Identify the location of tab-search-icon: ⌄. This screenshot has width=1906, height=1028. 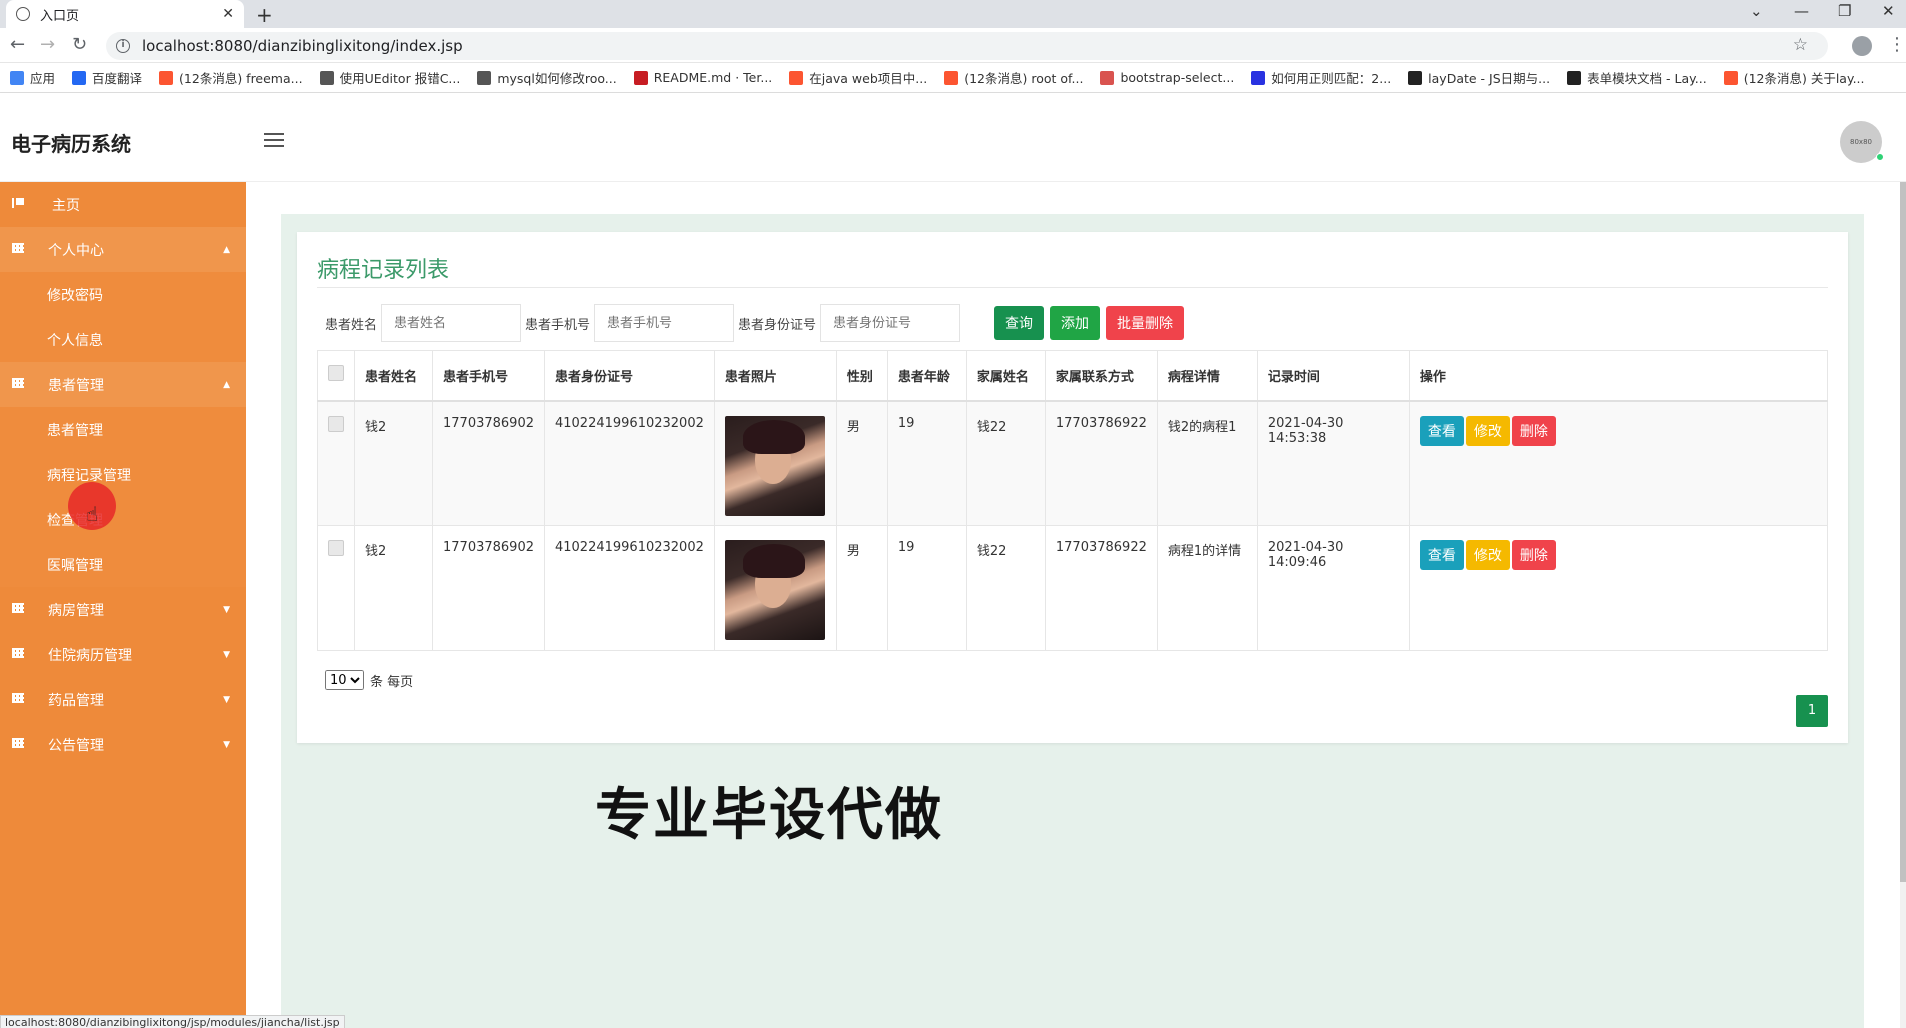
(1756, 11).